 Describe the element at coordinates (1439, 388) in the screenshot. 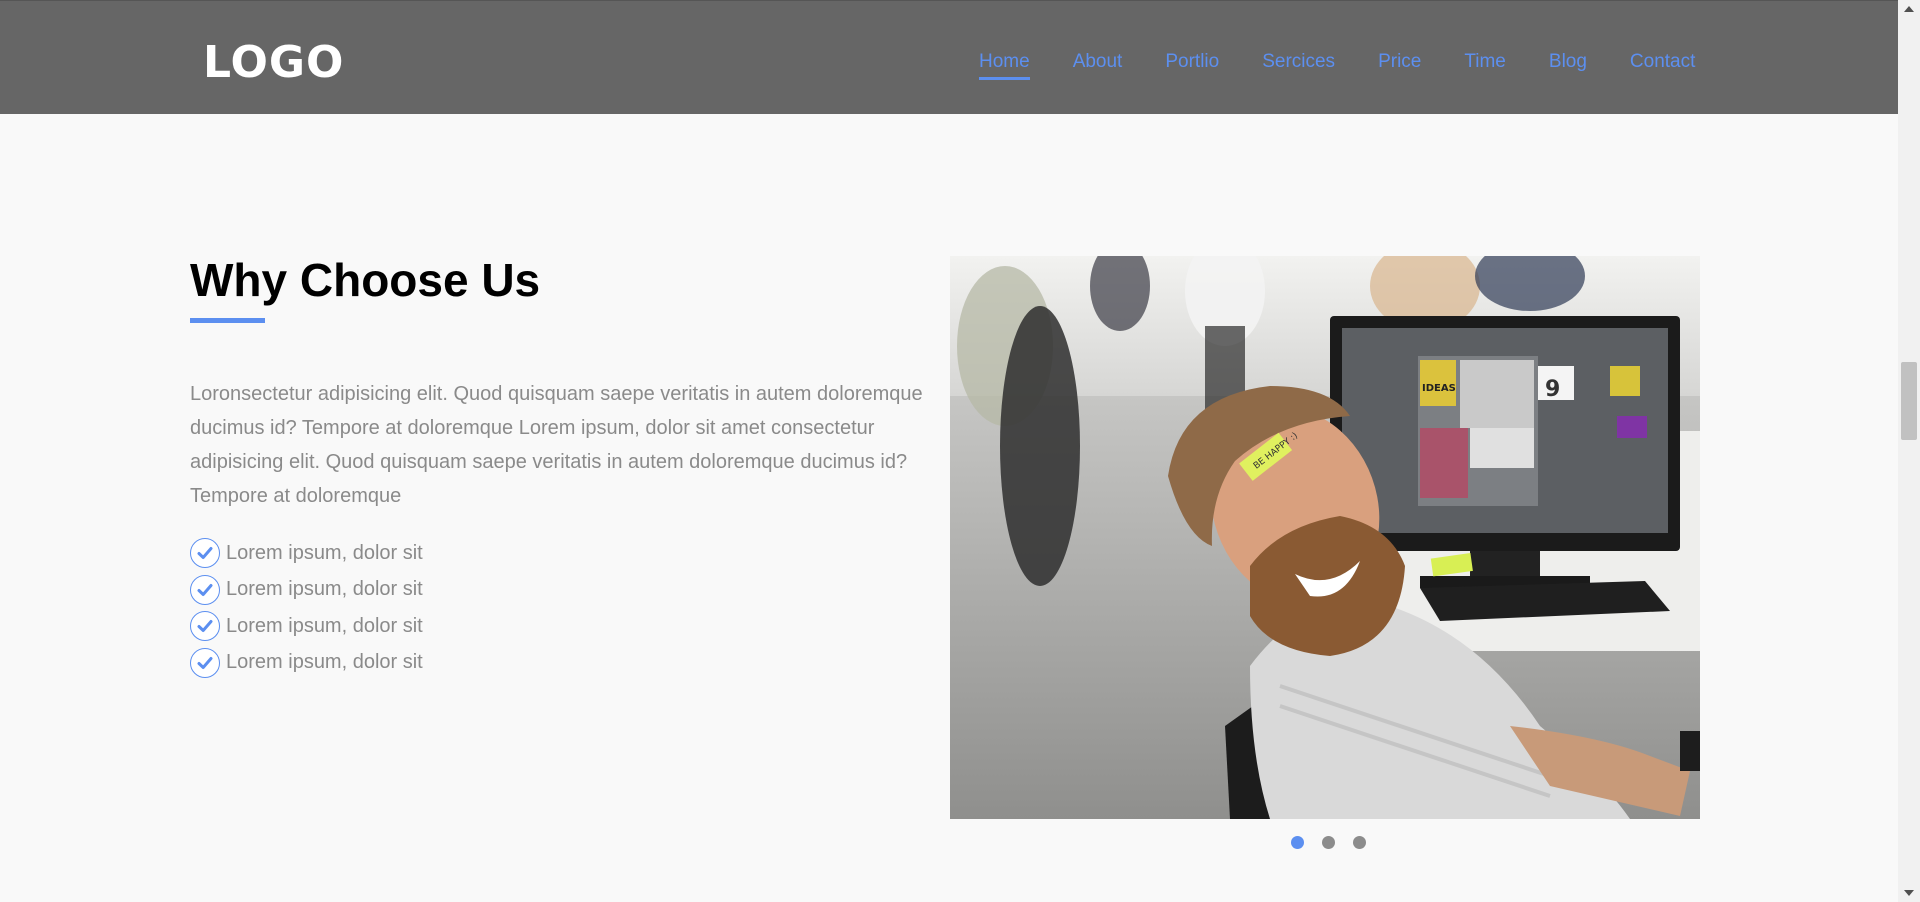

I see `screen-text: IDEAS` at that location.